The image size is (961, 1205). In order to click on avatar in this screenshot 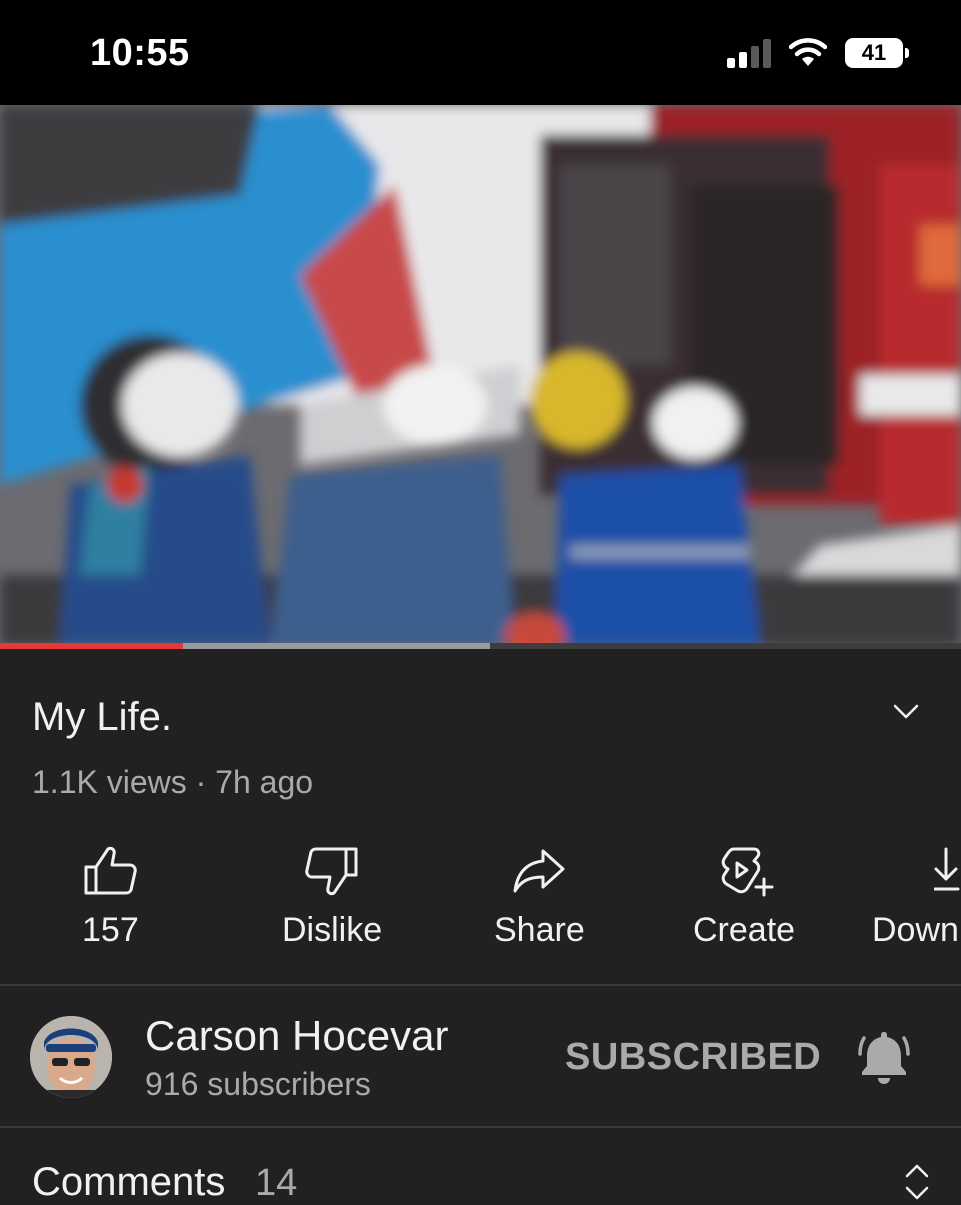, I will do `click(71, 1057)`.